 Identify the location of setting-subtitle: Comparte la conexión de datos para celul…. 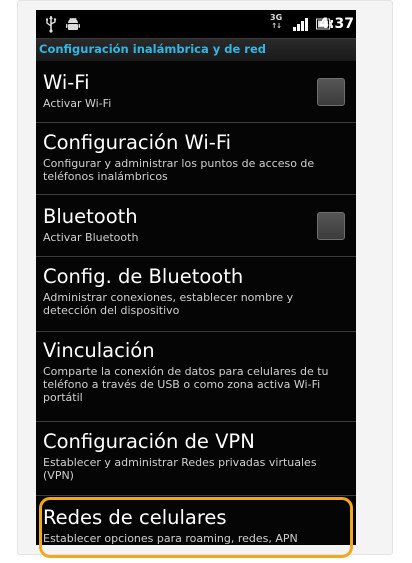
(186, 384).